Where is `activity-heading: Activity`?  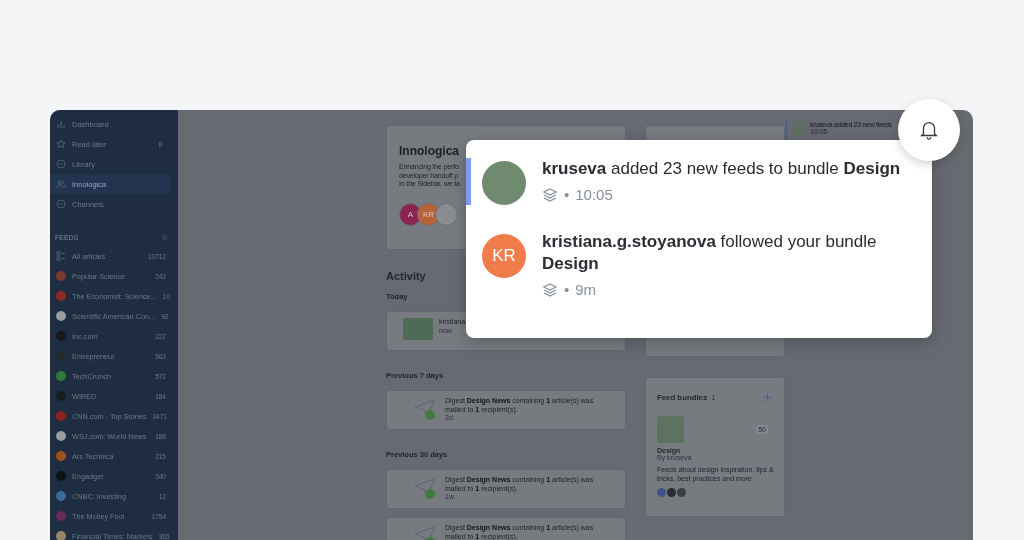 activity-heading: Activity is located at coordinates (406, 276).